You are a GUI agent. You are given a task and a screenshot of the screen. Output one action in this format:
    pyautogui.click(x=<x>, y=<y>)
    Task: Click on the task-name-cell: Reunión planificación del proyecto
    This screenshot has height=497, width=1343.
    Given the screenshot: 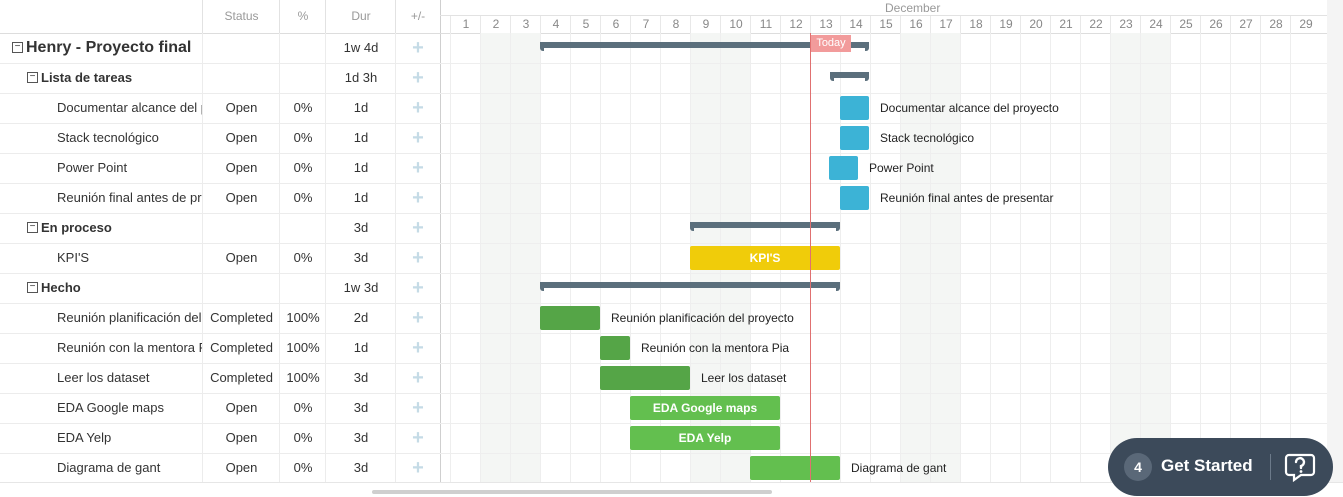 What is the action you would take?
    pyautogui.click(x=101, y=318)
    